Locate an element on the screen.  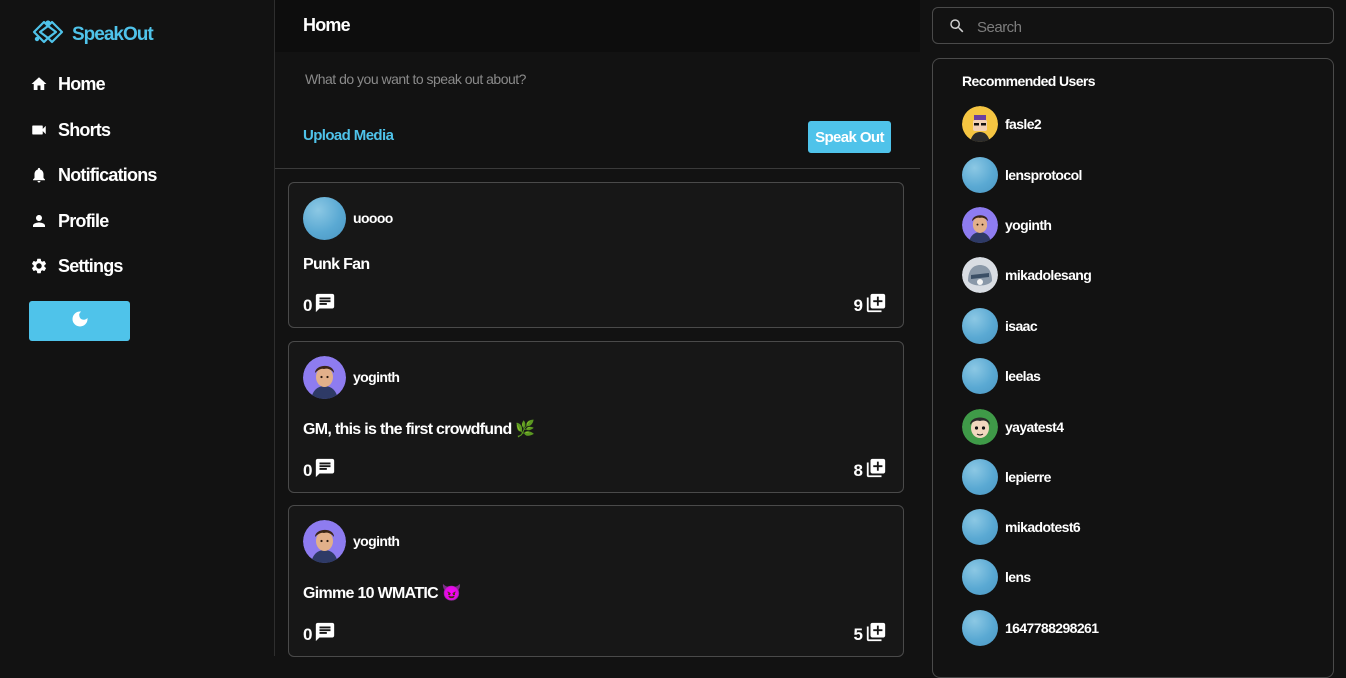
collect-count: 8 is located at coordinates (858, 470).